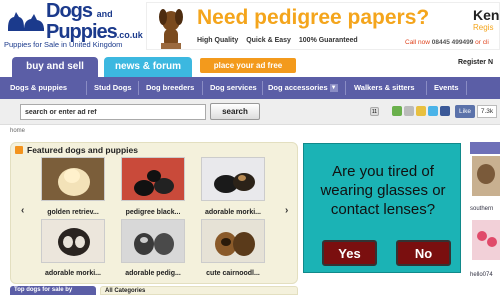 The width and height of the screenshot is (500, 295). I want to click on facebook-button, so click(445, 111).